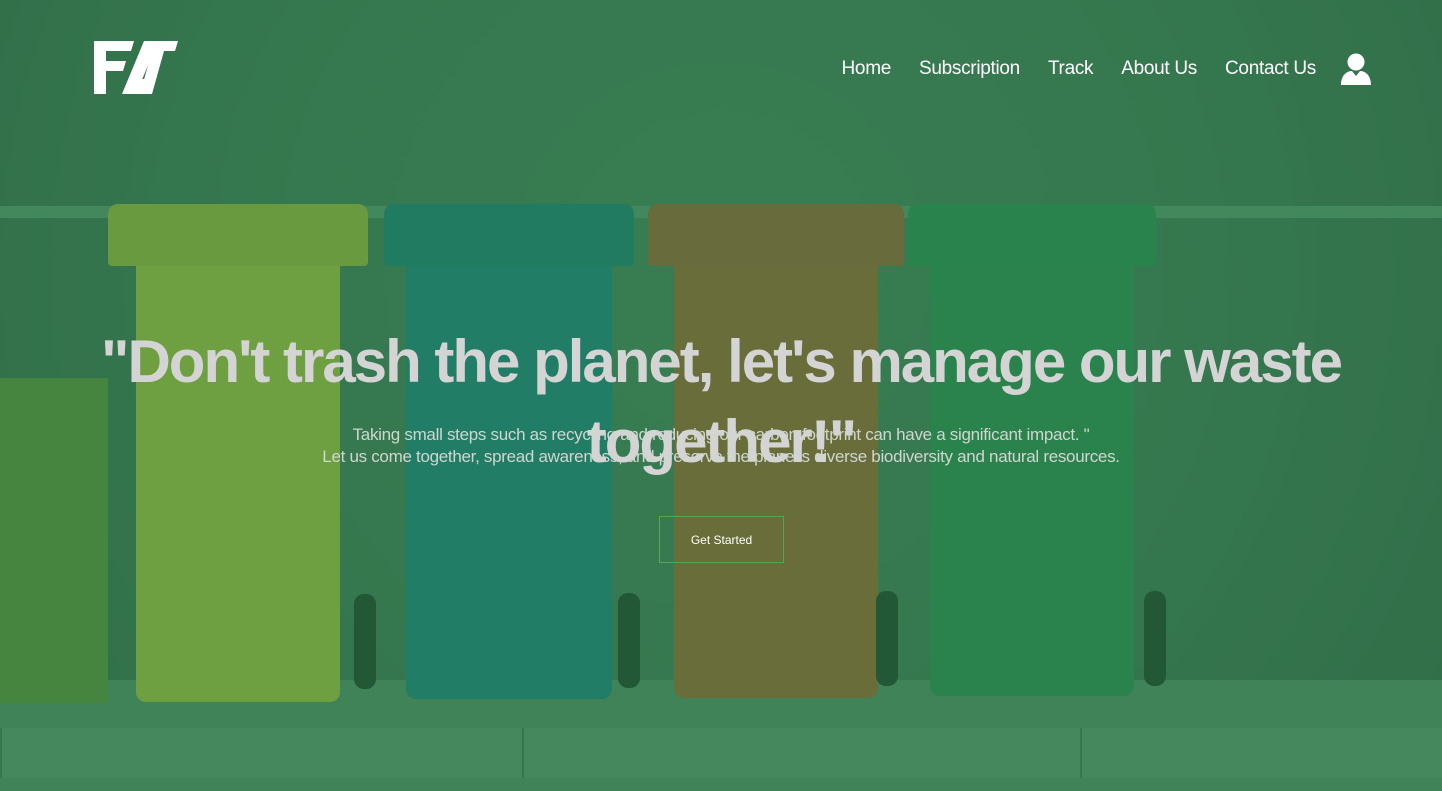 This screenshot has height=791, width=1442. I want to click on user-icon, so click(1356, 69).